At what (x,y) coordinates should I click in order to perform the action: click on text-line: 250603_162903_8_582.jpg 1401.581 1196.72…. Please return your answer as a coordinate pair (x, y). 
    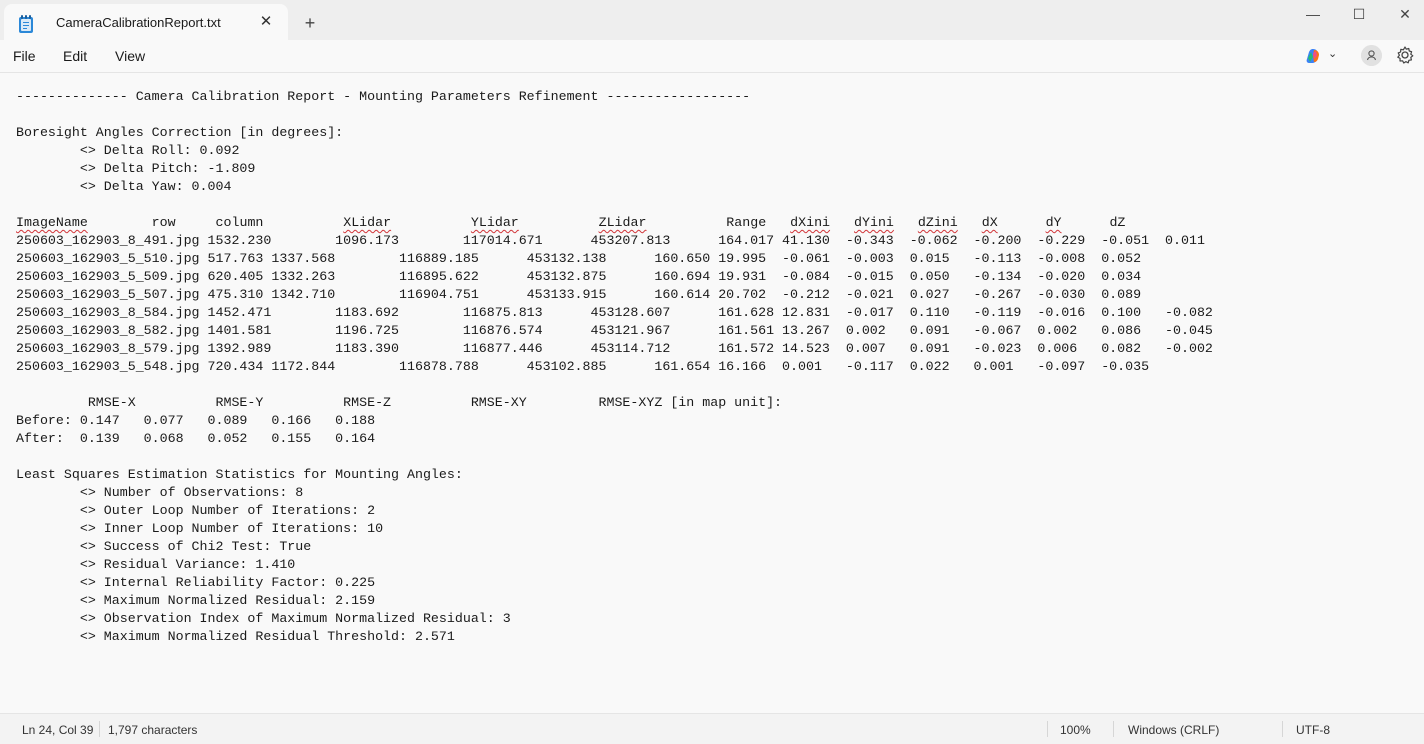
    Looking at the image, I should click on (614, 330).